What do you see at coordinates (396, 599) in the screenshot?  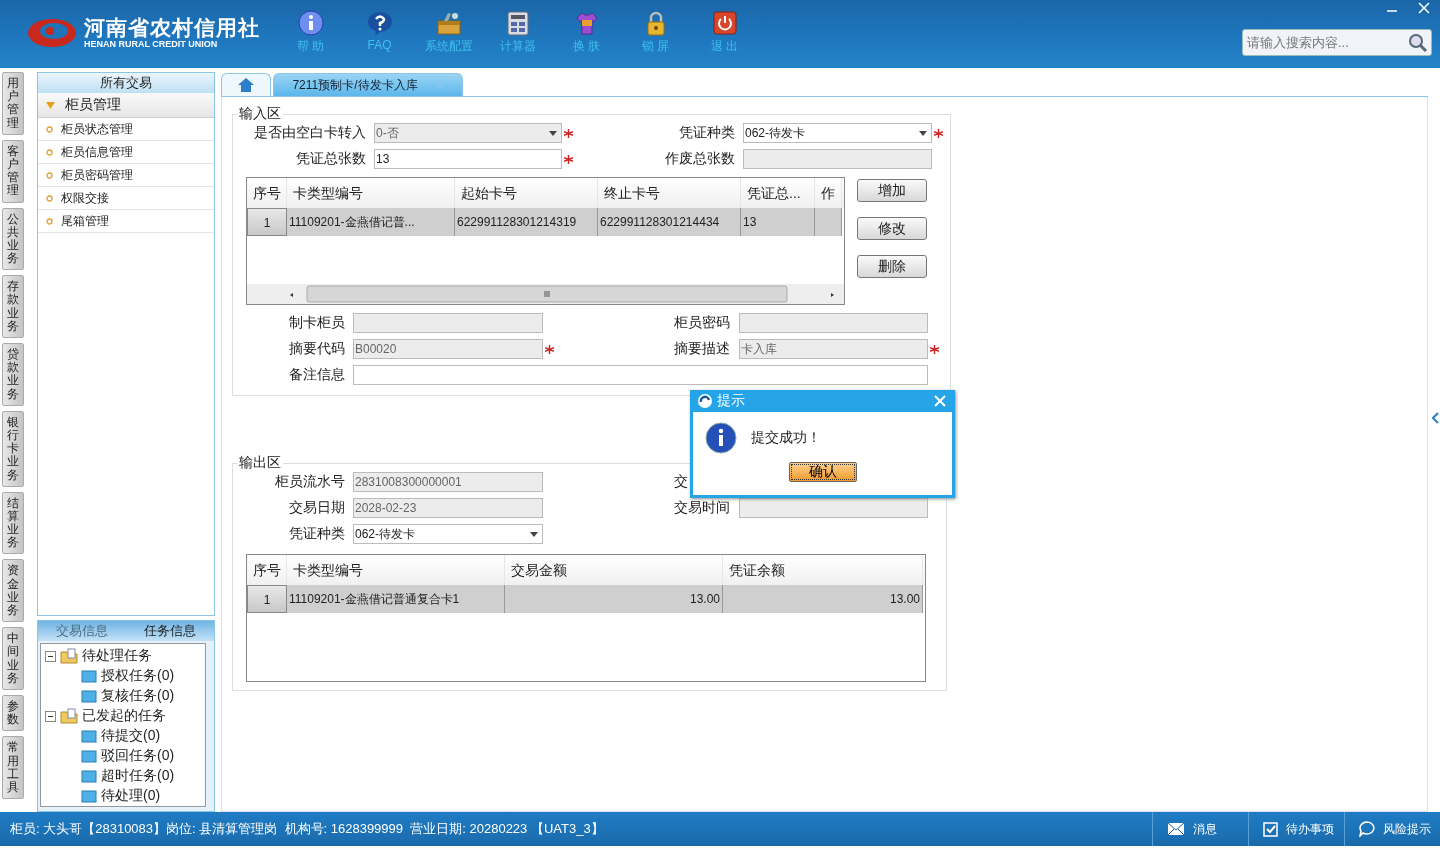 I see `table-cell: 11109201-金燕借记普通复合卡1` at bounding box center [396, 599].